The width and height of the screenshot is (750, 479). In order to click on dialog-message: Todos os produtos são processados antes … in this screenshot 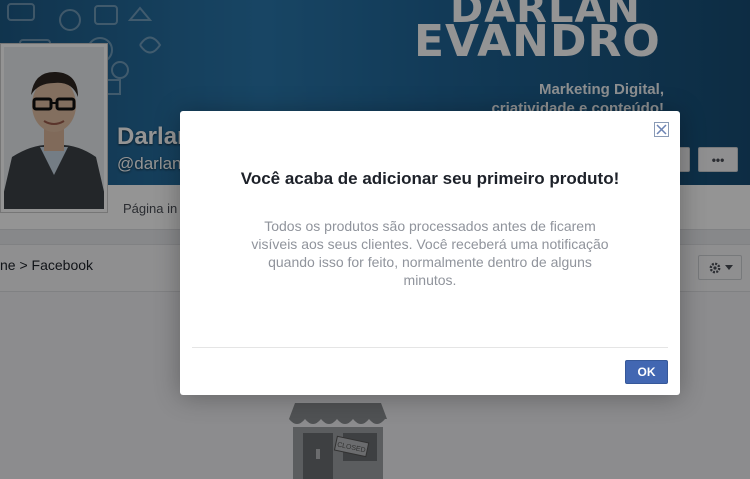, I will do `click(430, 253)`.